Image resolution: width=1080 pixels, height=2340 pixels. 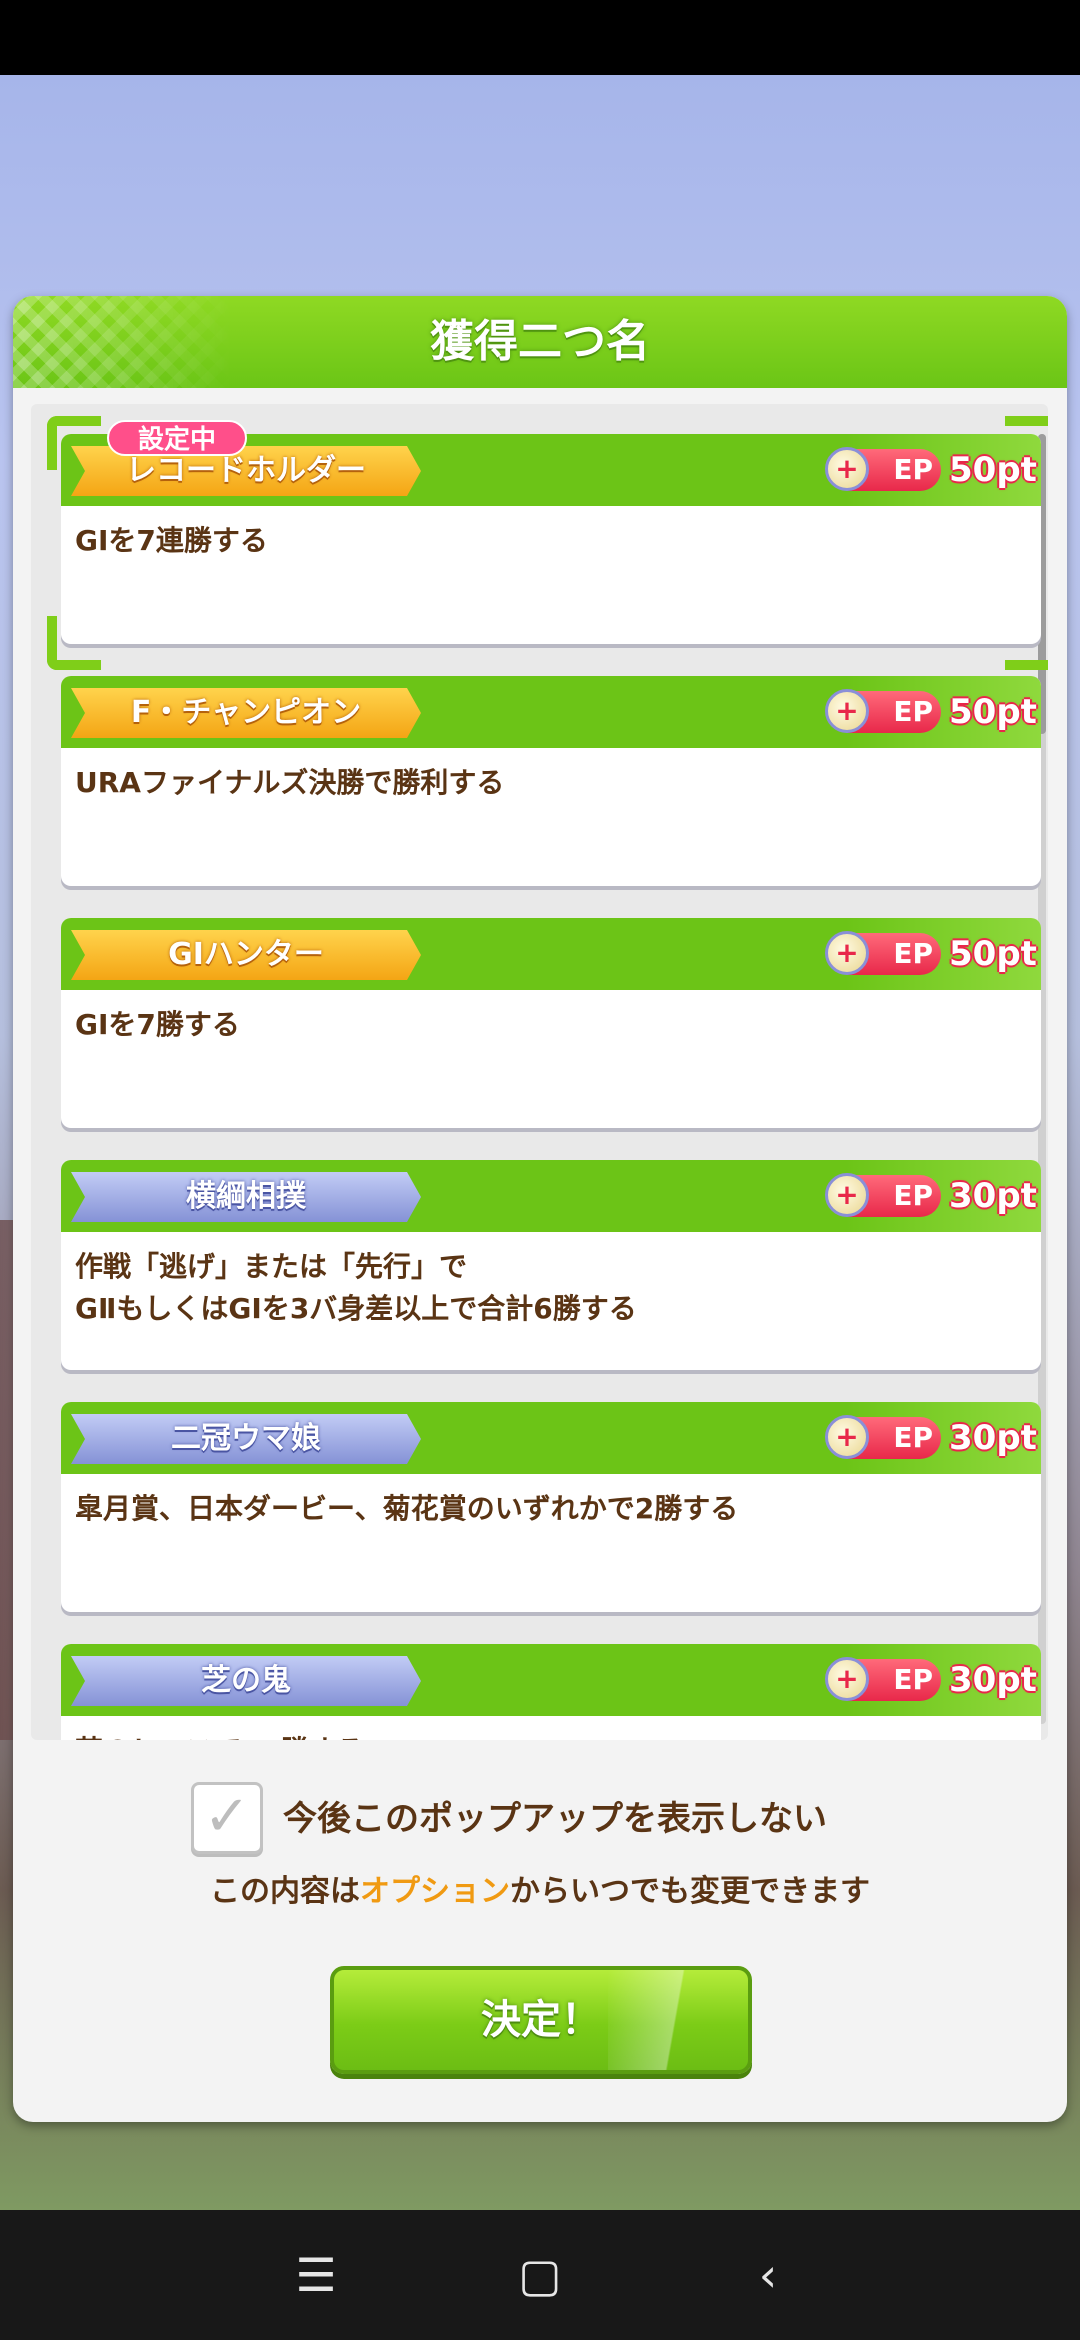 What do you see at coordinates (246, 1197) in the screenshot?
I see `title-name-ribbon: 横綱相撲` at bounding box center [246, 1197].